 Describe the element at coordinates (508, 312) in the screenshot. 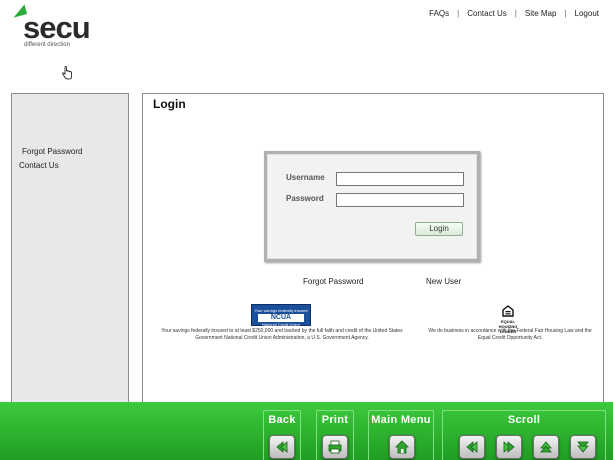

I see `equal-housing-icon` at that location.